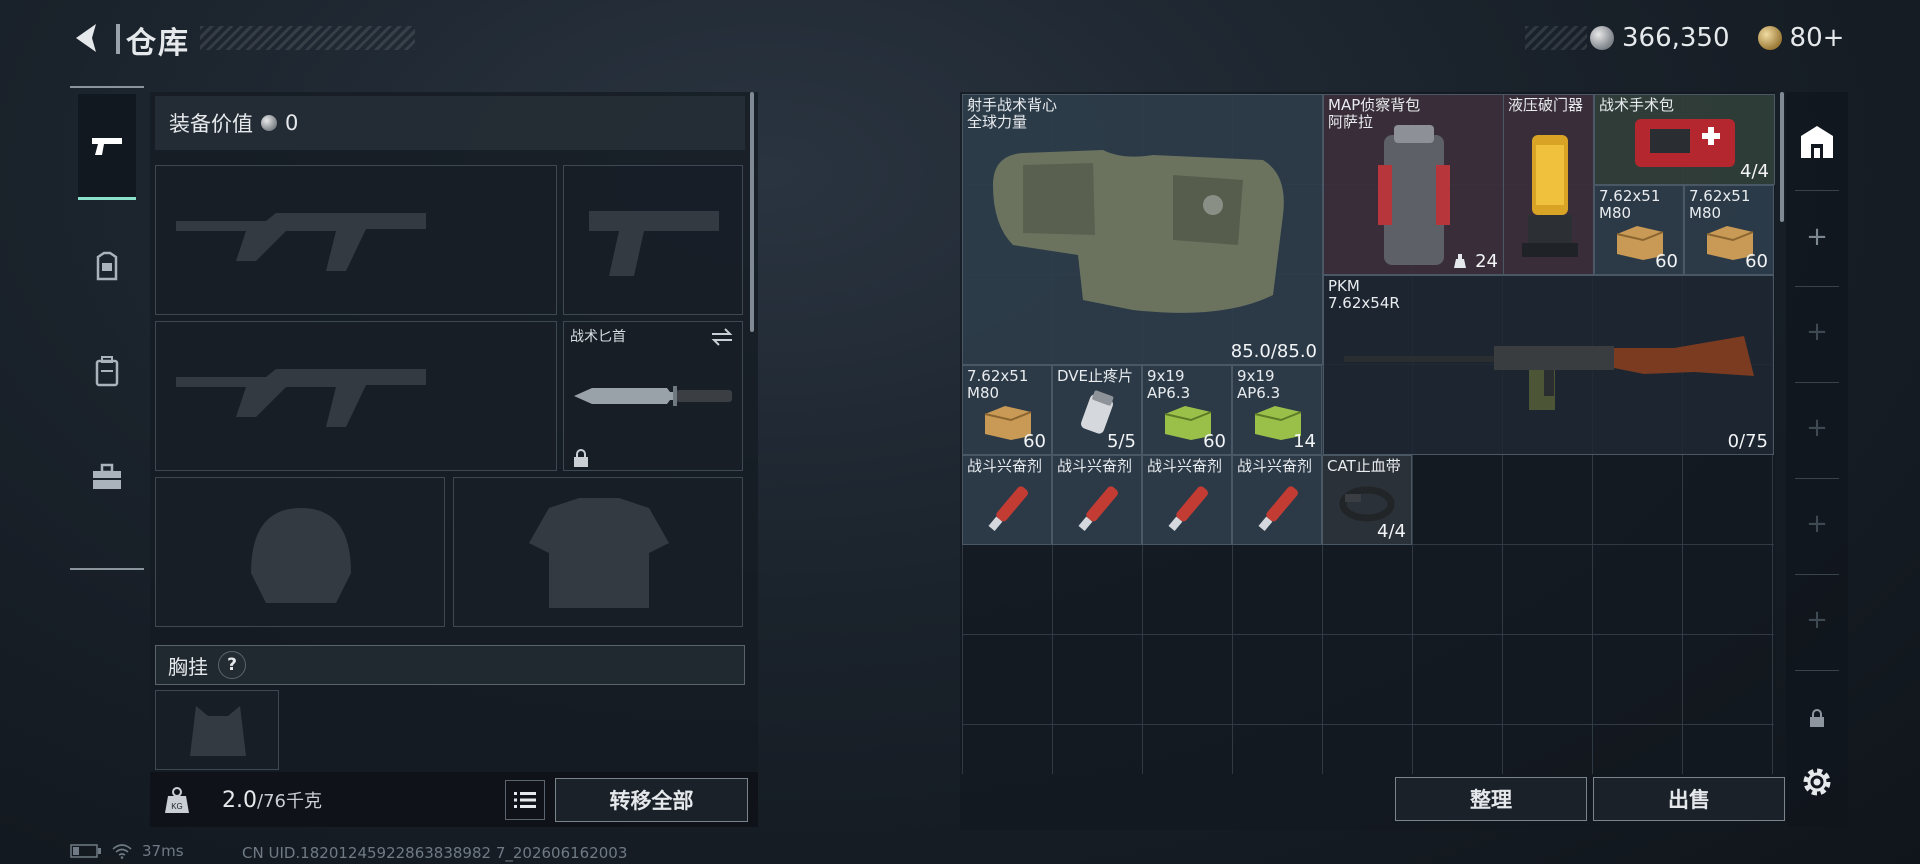 This screenshot has width=1920, height=864. I want to click on silver-currency-value: 366,350, so click(1676, 38).